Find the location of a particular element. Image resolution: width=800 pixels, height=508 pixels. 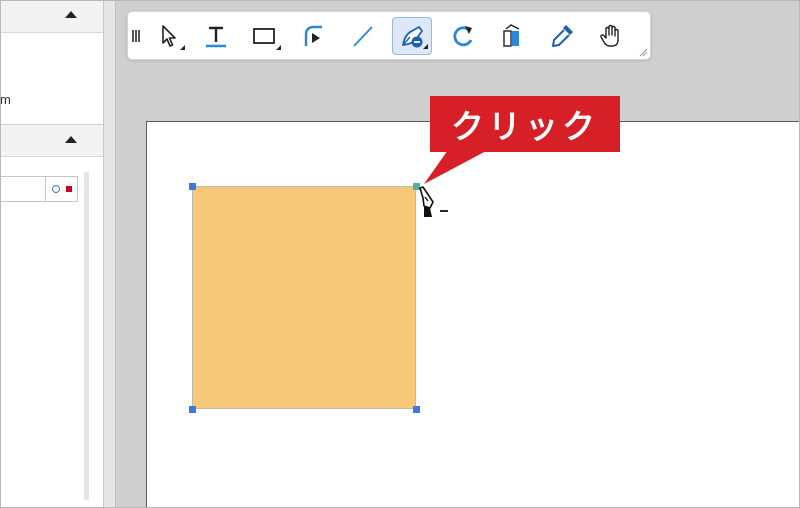

rectangle-tool-button is located at coordinates (264, 36).